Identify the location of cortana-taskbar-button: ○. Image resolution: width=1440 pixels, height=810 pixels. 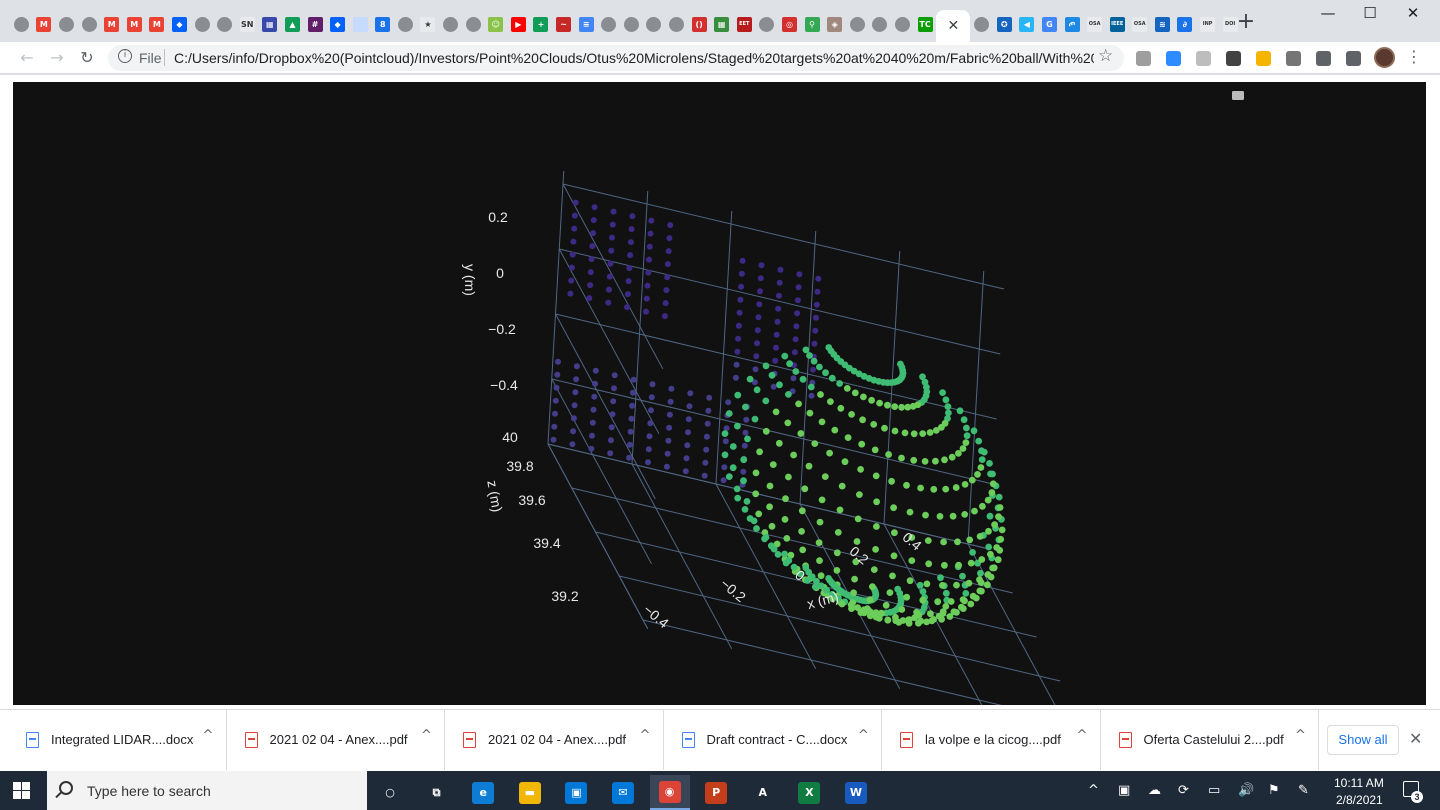
(390, 792).